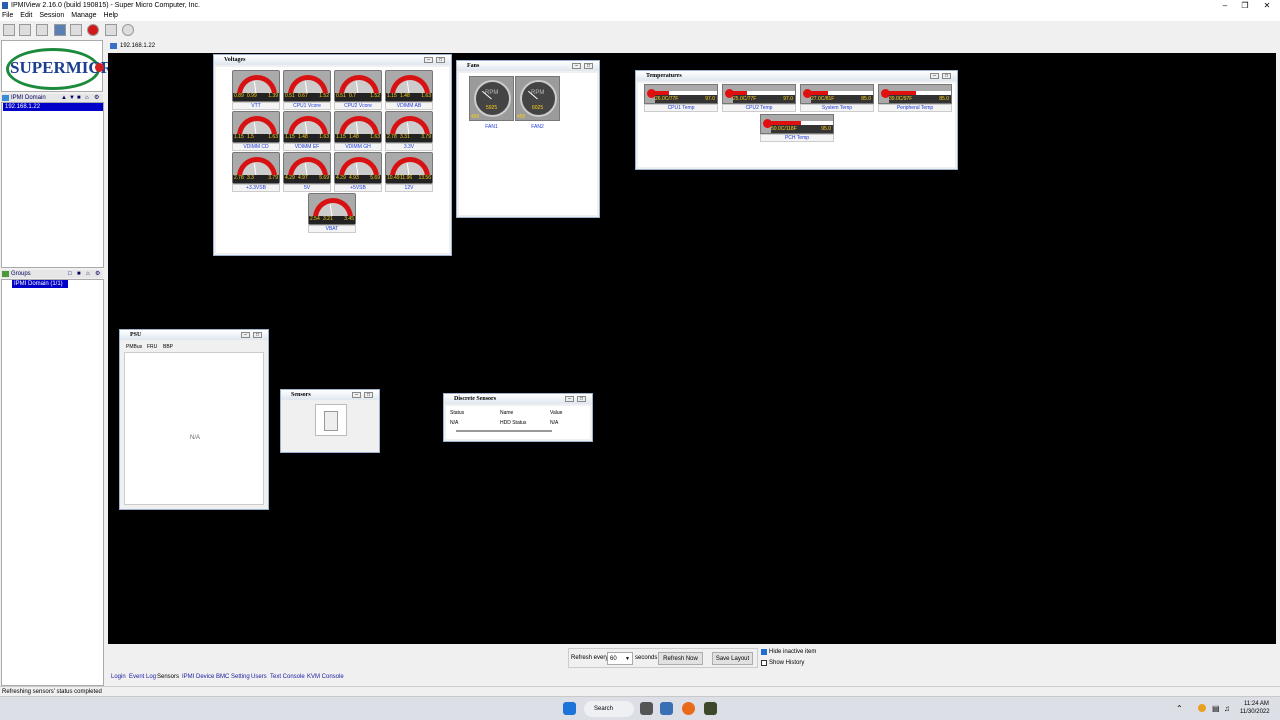 The width and height of the screenshot is (1280, 720). Describe the element at coordinates (764, 663) in the screenshot. I see `show-history-checkbox` at that location.